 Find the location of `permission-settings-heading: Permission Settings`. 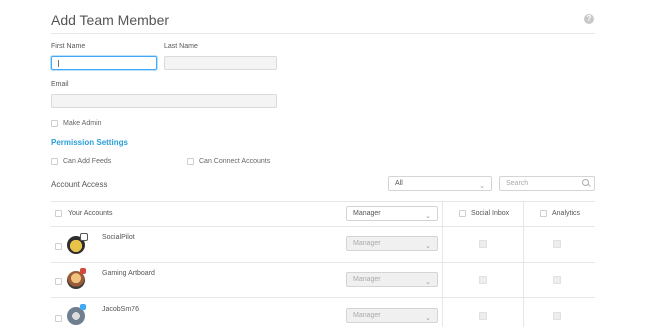

permission-settings-heading: Permission Settings is located at coordinates (89, 142).